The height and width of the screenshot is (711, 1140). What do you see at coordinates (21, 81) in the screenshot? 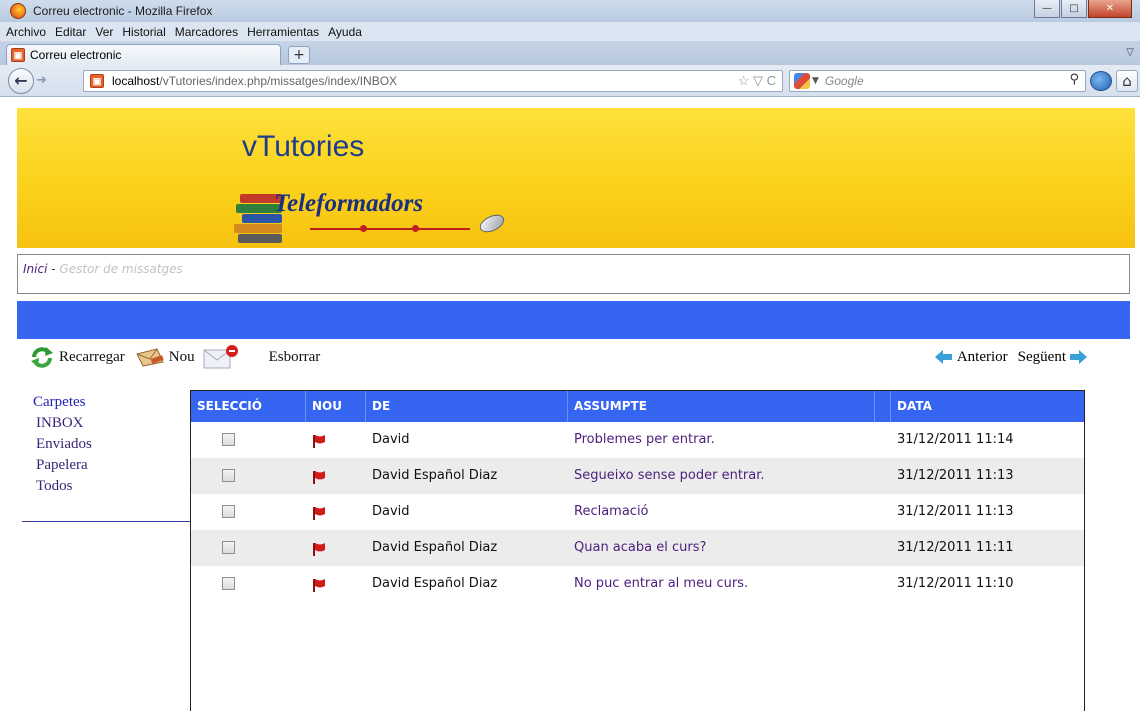
I see `back-arrow-icon: ←` at bounding box center [21, 81].